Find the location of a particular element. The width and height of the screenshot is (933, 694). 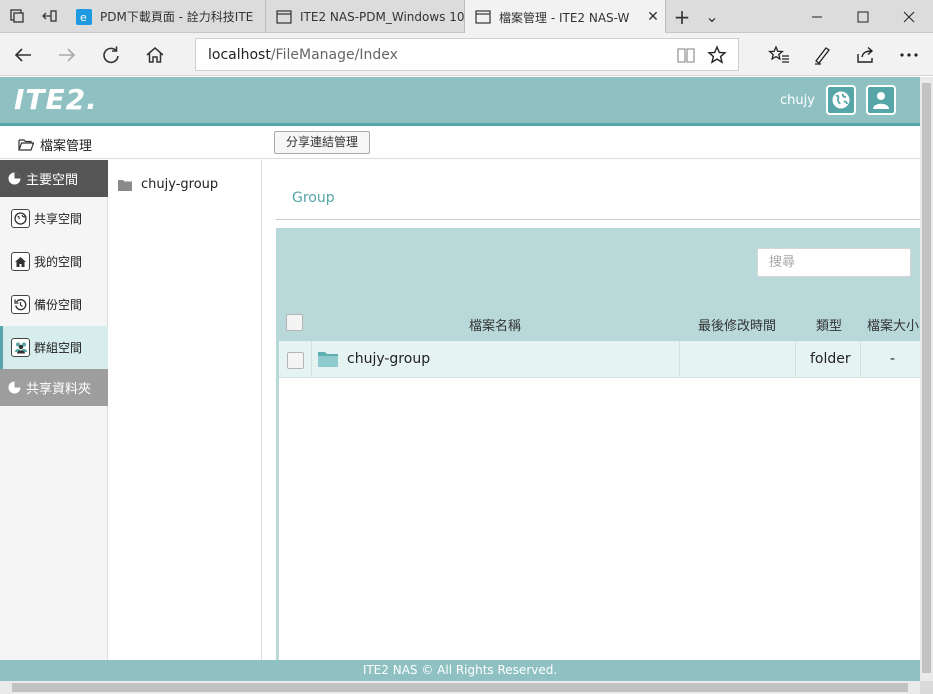

group-icon is located at coordinates (20, 347).